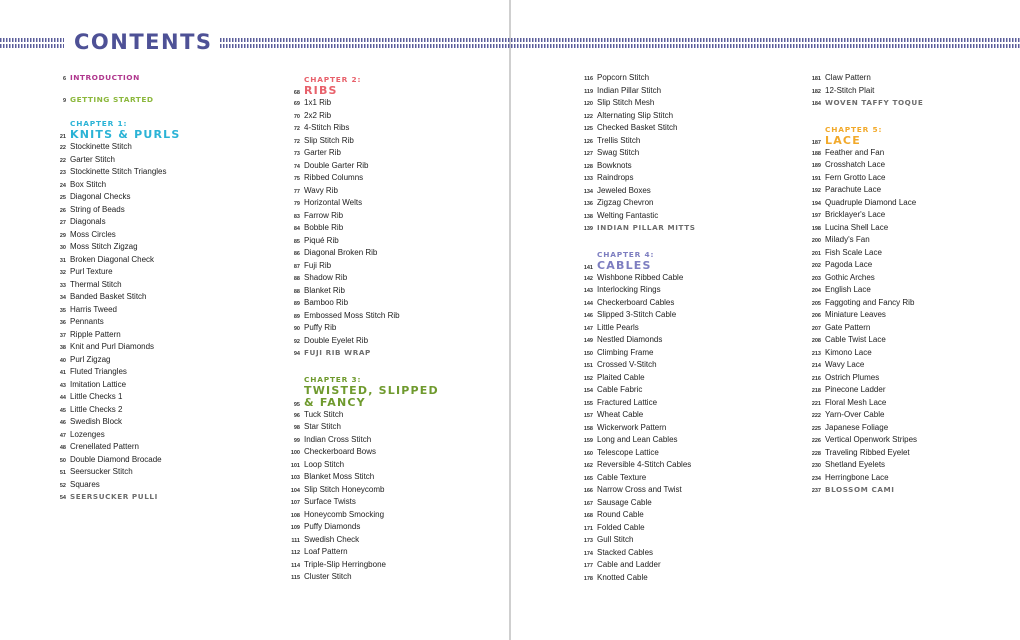  Describe the element at coordinates (392, 415) in the screenshot. I see `toc-entry: 96 Tuck Stitch` at that location.